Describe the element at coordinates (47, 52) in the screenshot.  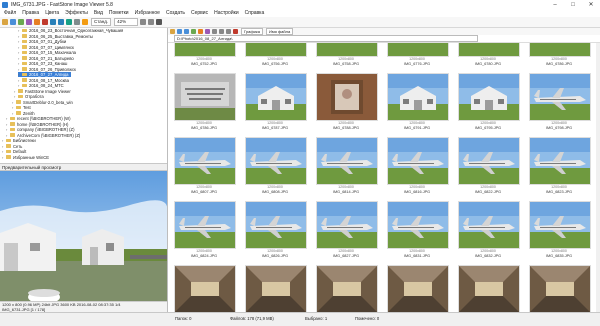
I see `tree-item: › 2016_07_15_Махачкала` at that location.